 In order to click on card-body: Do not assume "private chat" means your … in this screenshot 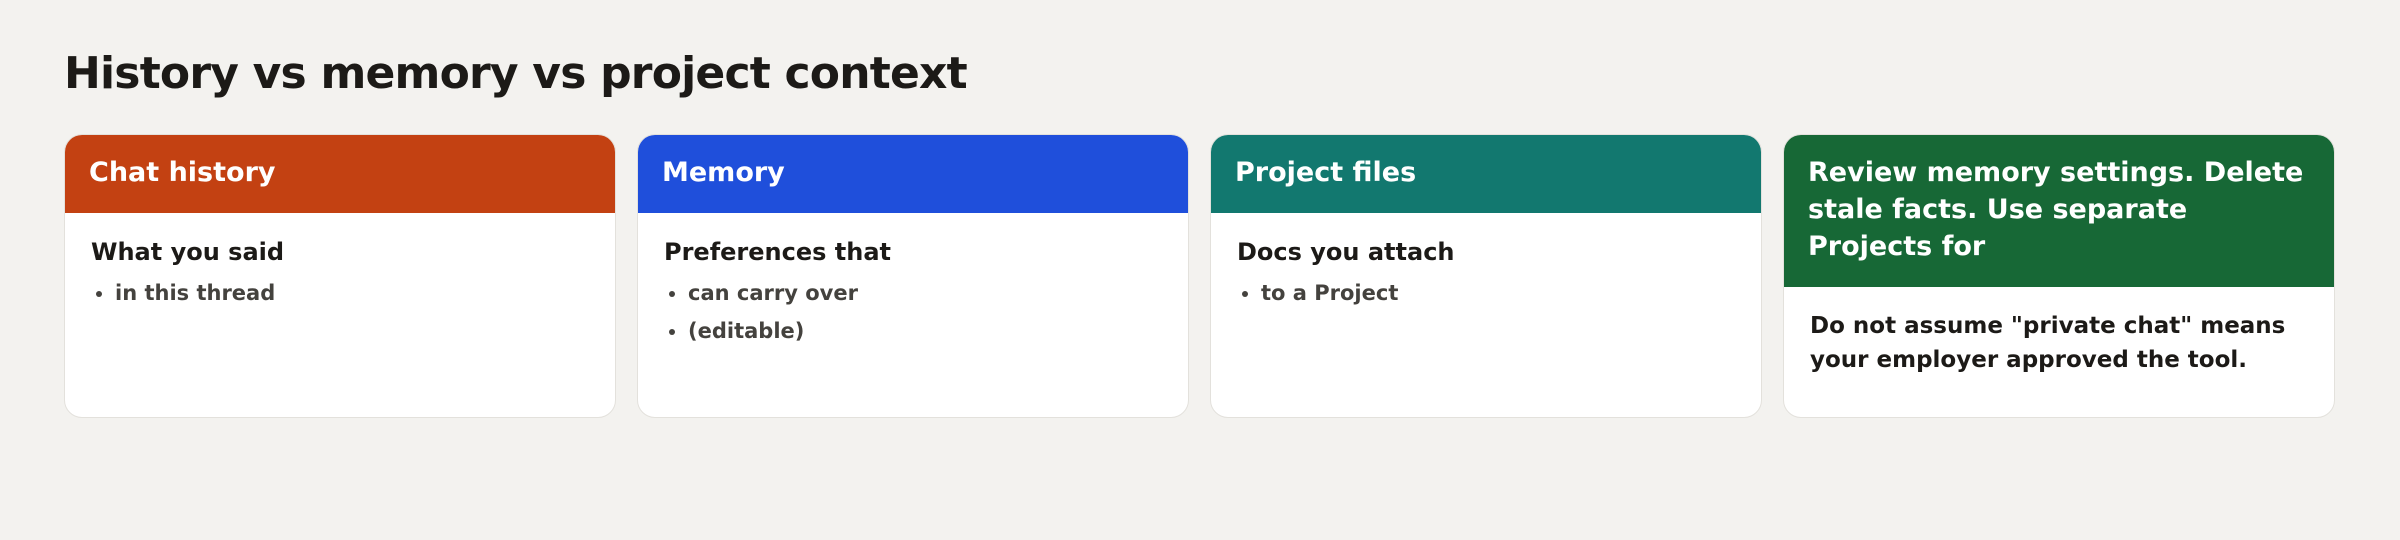, I will do `click(2059, 332)`.